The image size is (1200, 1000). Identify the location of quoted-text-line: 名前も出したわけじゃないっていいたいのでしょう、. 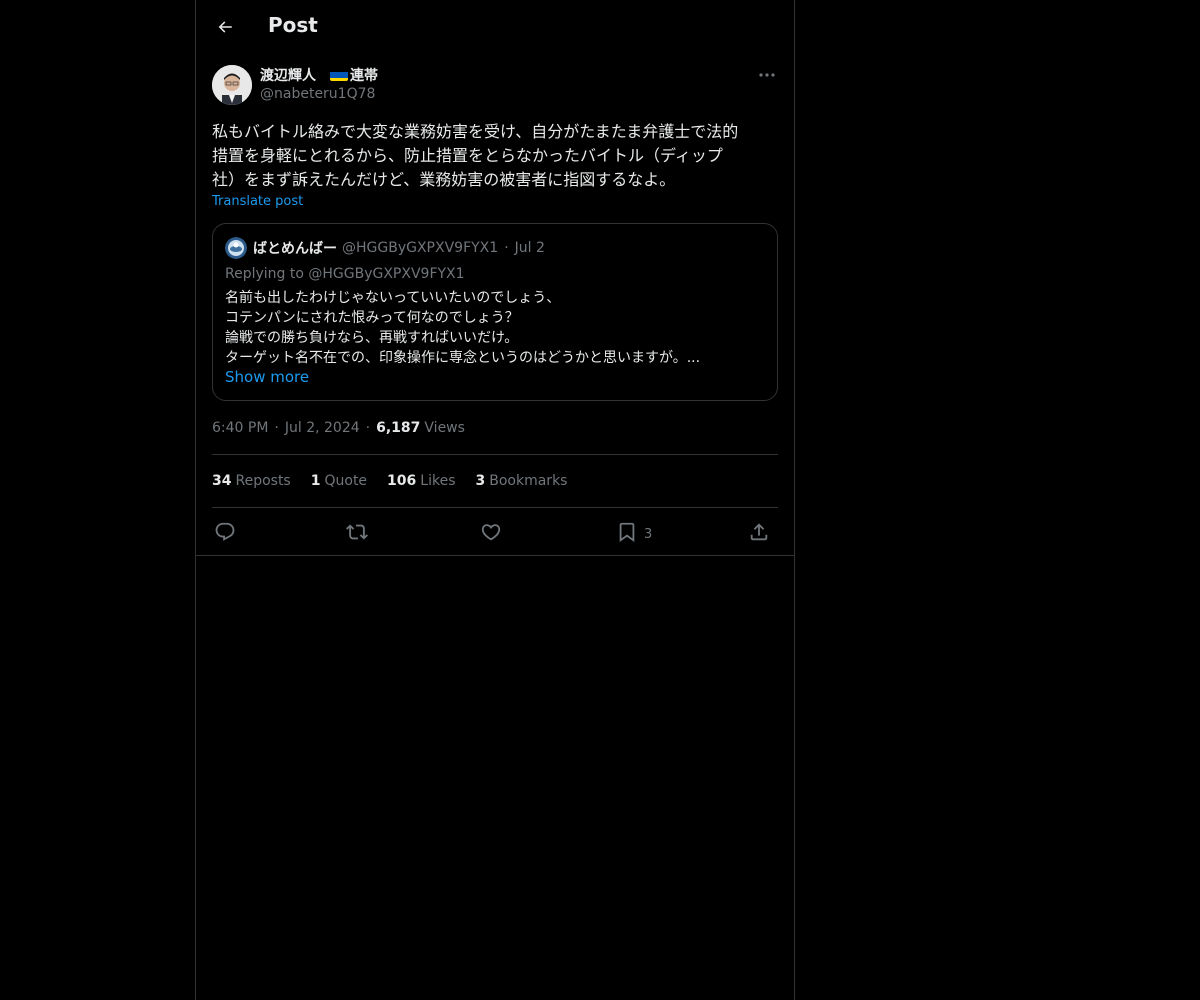
(393, 298).